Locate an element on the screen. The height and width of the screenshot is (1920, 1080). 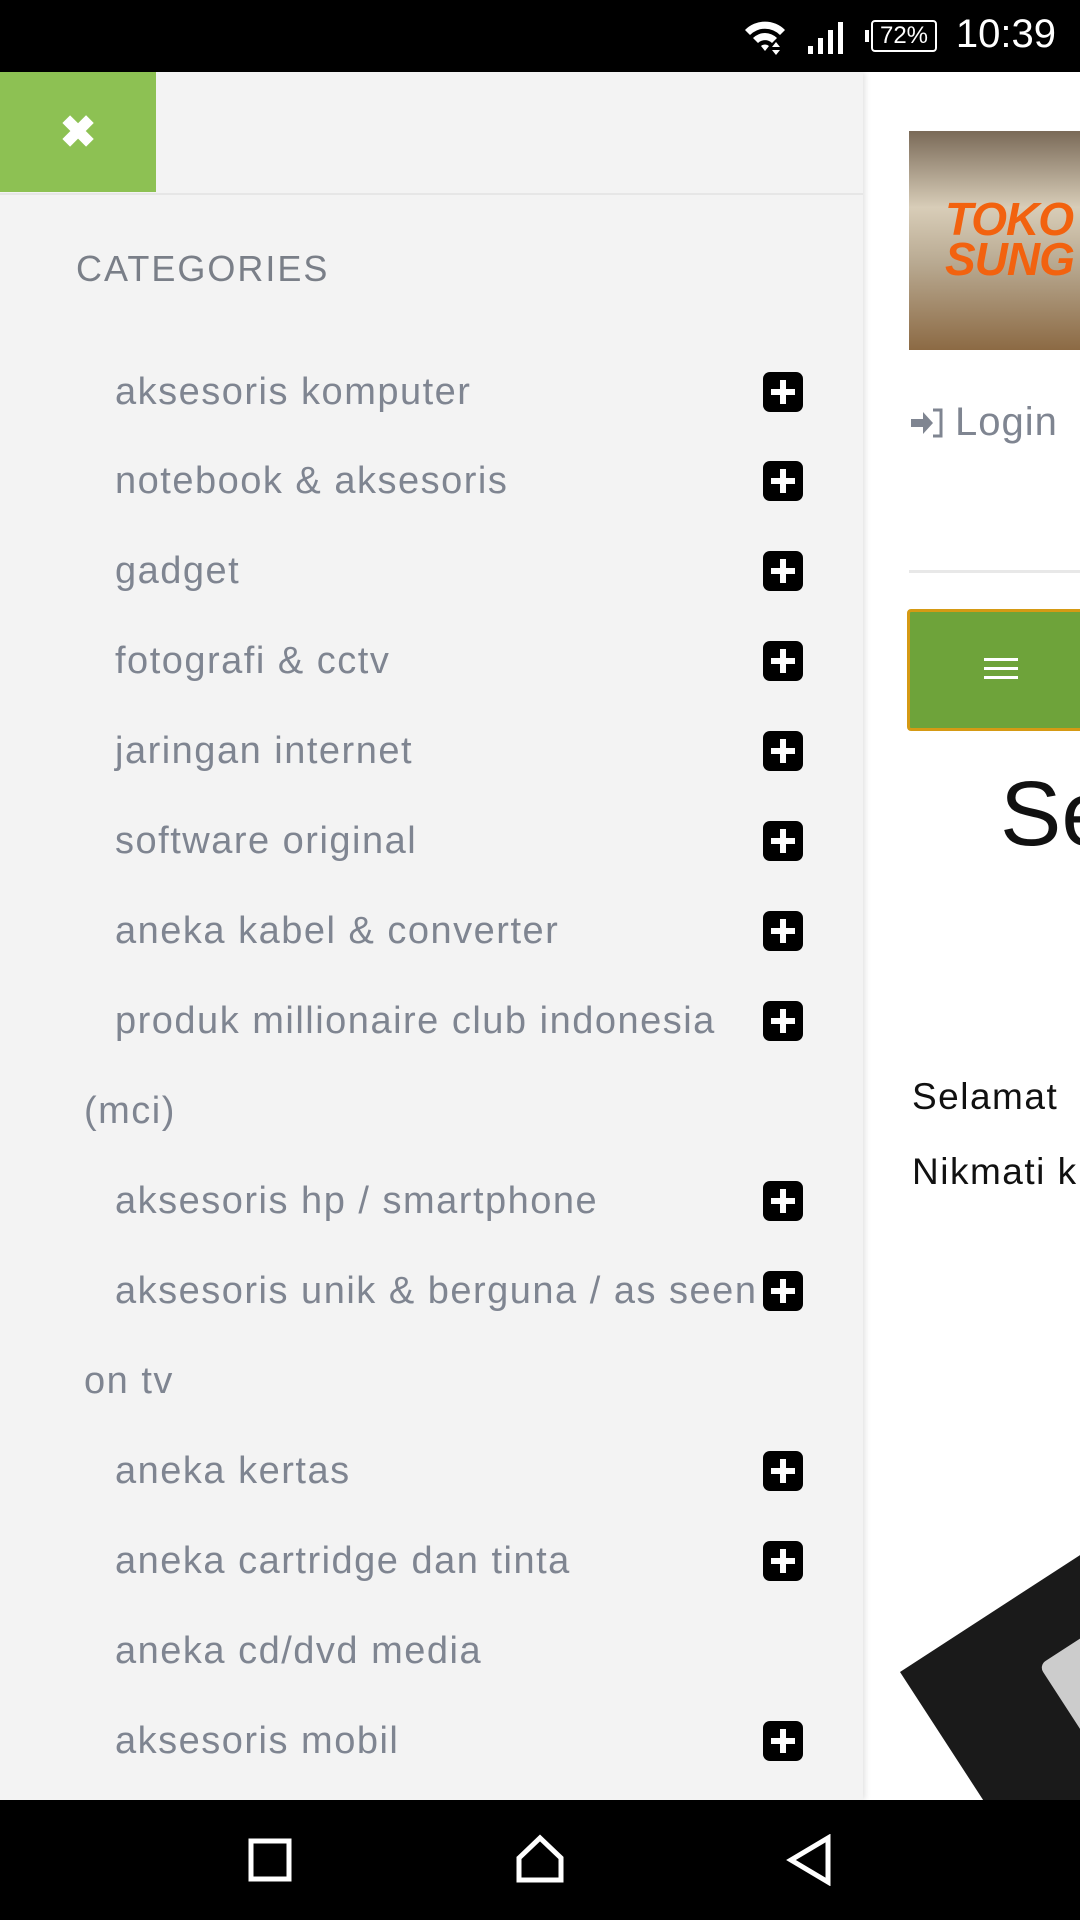
close-icon: ✖ is located at coordinates (78, 132).